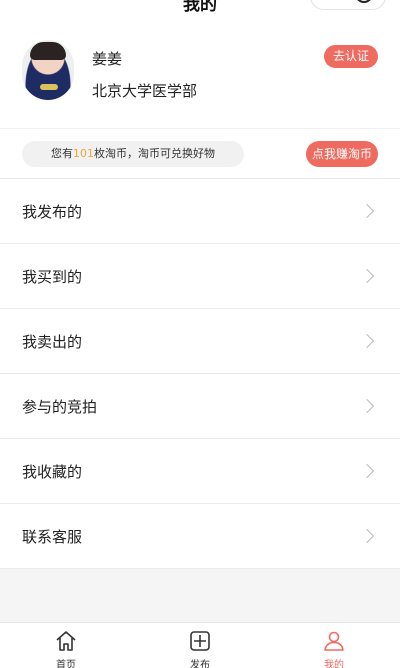  What do you see at coordinates (52, 472) in the screenshot?
I see `menu-item-label: 我收藏的` at bounding box center [52, 472].